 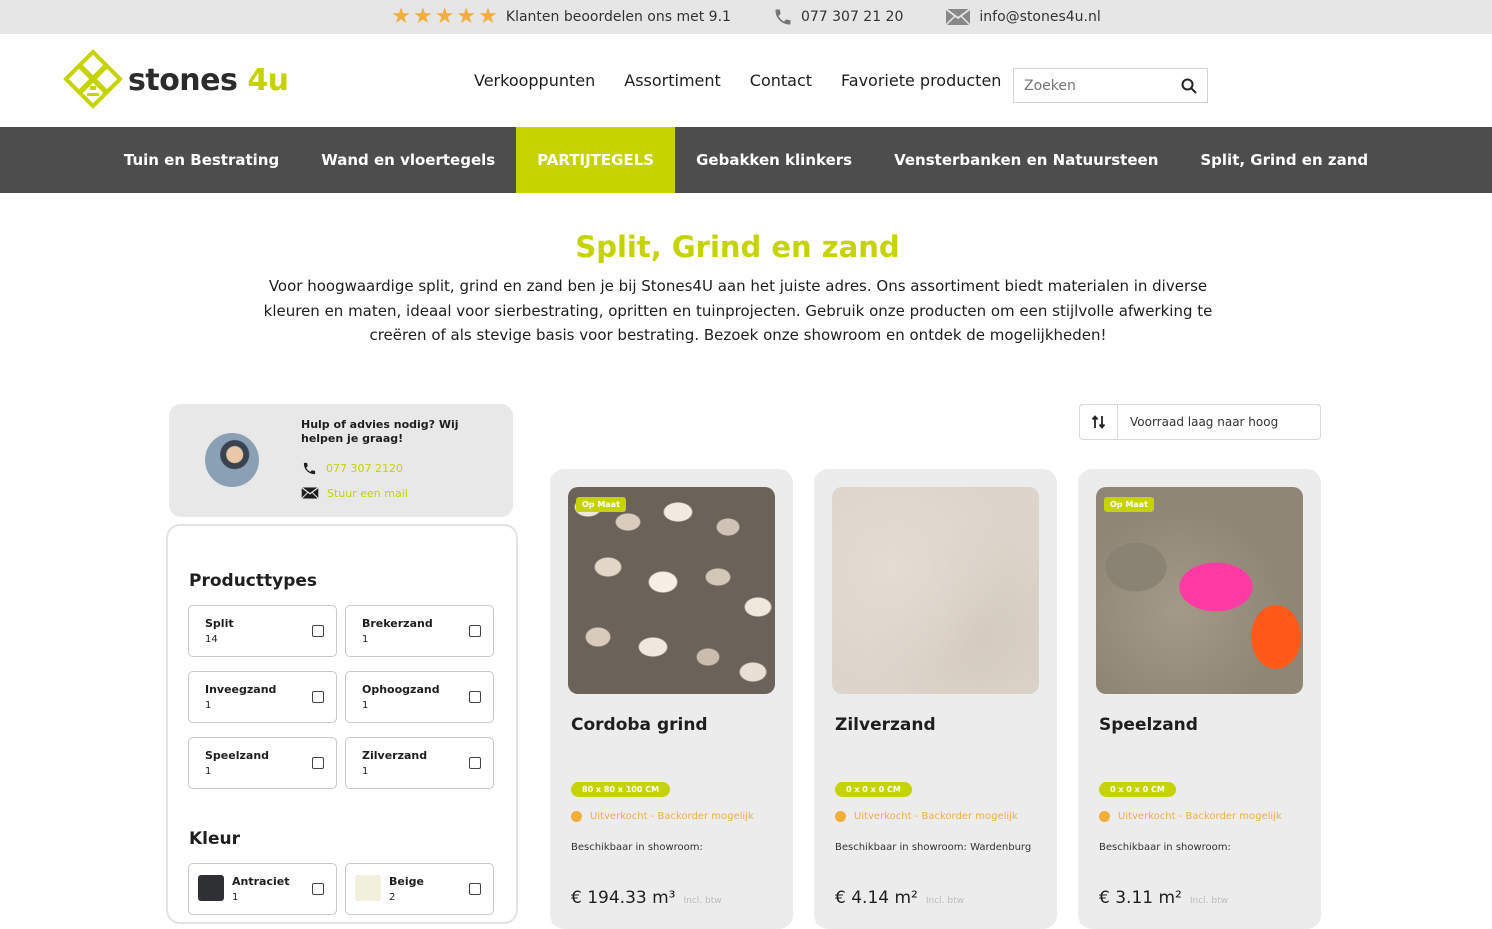 I want to click on logo-text: stones 4u, so click(x=208, y=80).